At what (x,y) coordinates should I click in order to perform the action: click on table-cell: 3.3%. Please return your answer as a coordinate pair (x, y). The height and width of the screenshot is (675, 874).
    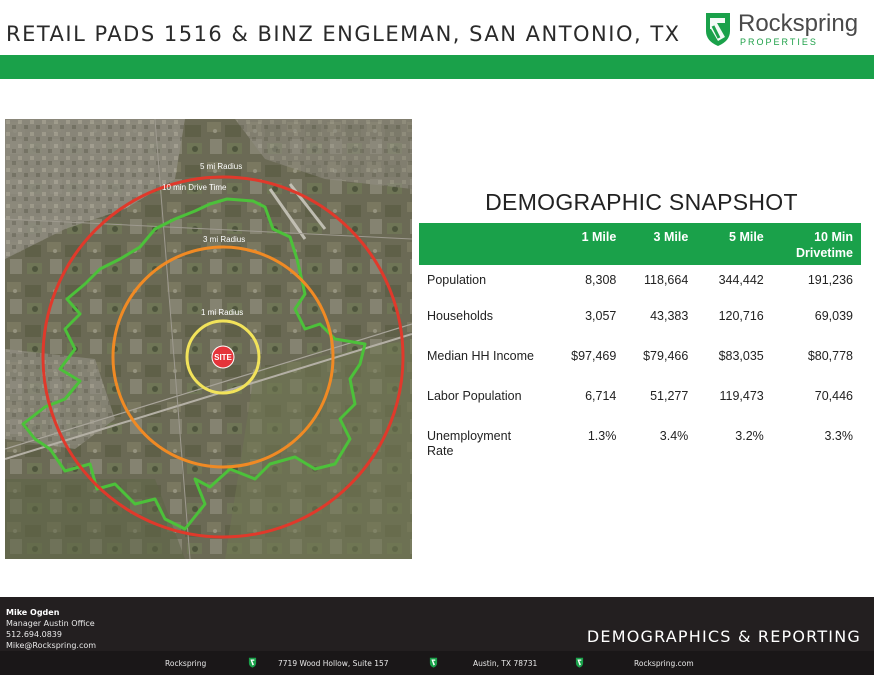
    Looking at the image, I should click on (839, 436).